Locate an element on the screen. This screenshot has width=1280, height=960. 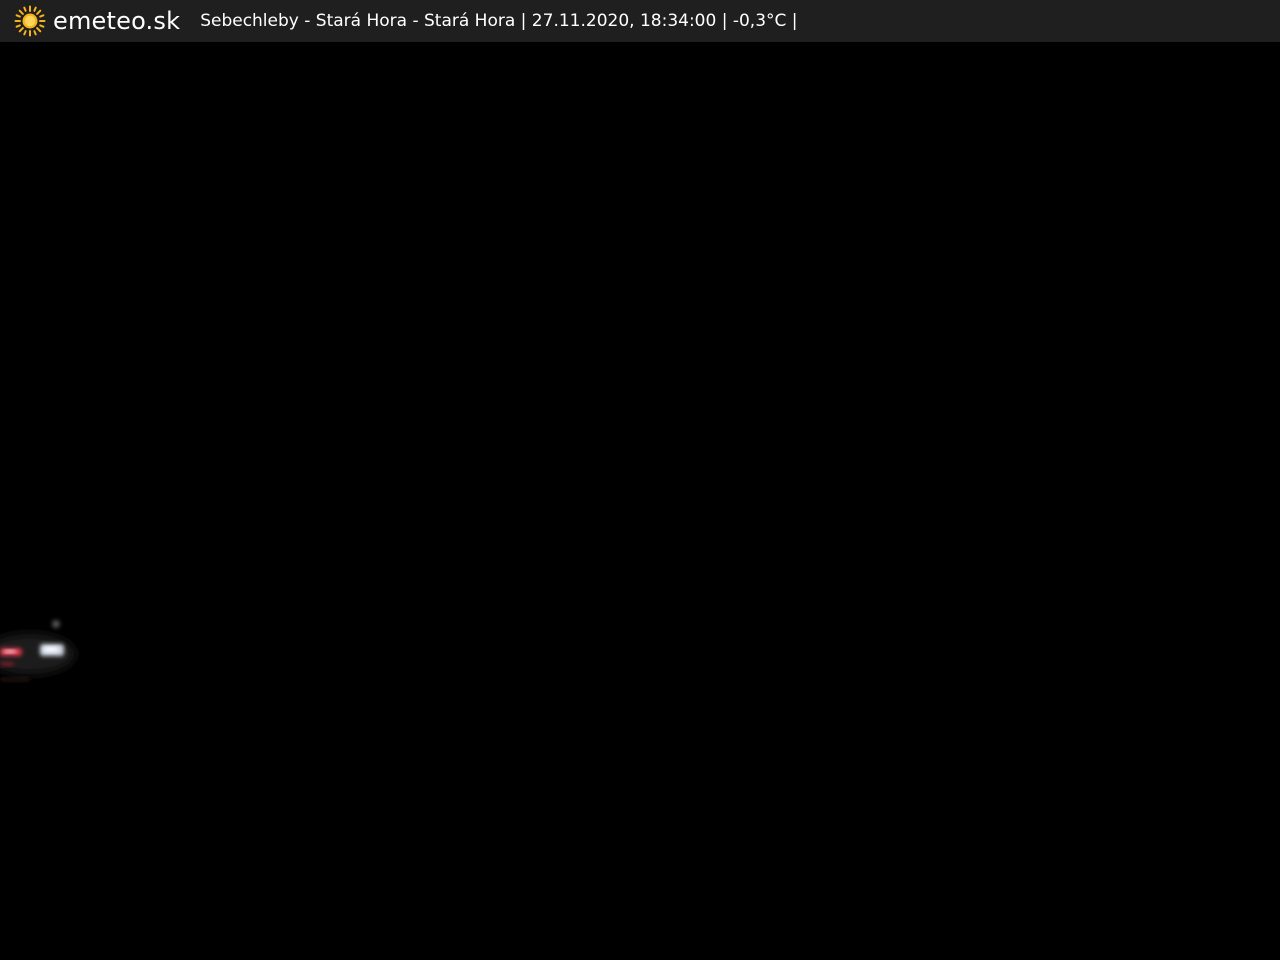
brand-logo: emeteo.sk is located at coordinates (97, 21).